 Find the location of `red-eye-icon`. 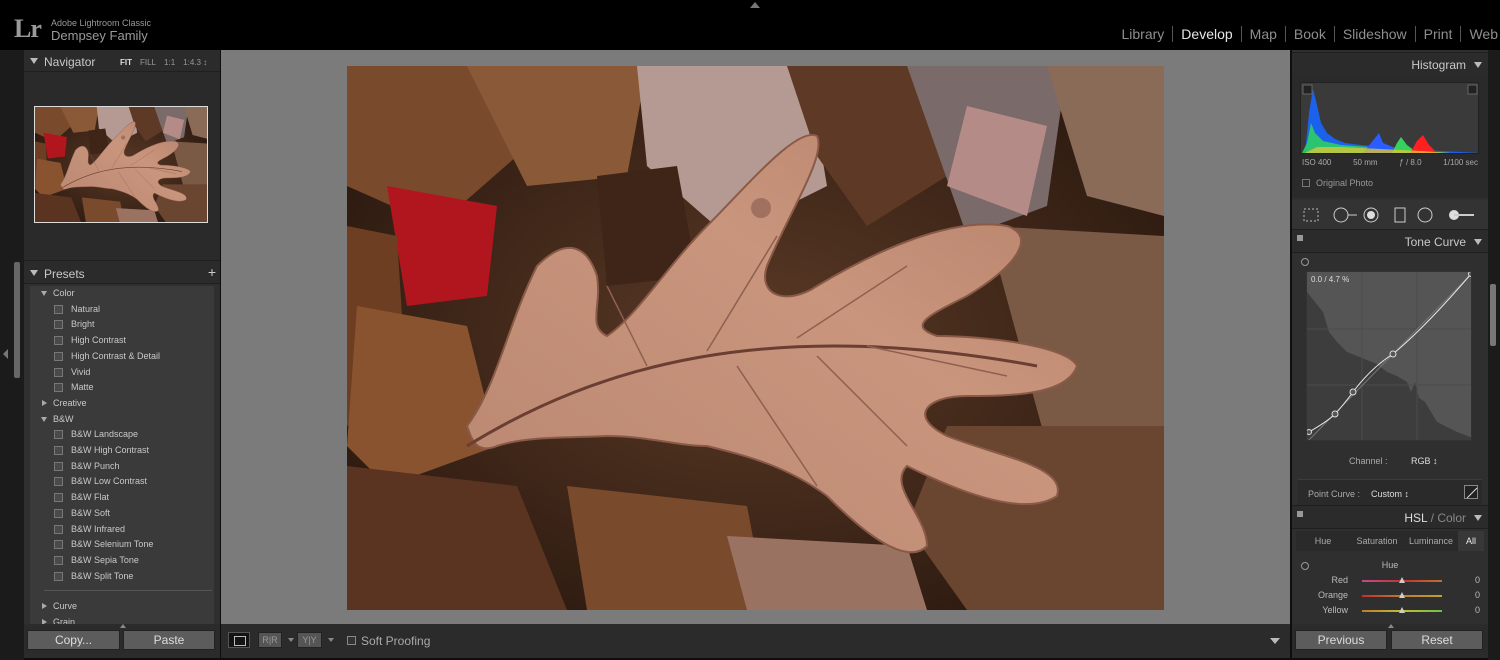

red-eye-icon is located at coordinates (1371, 215).